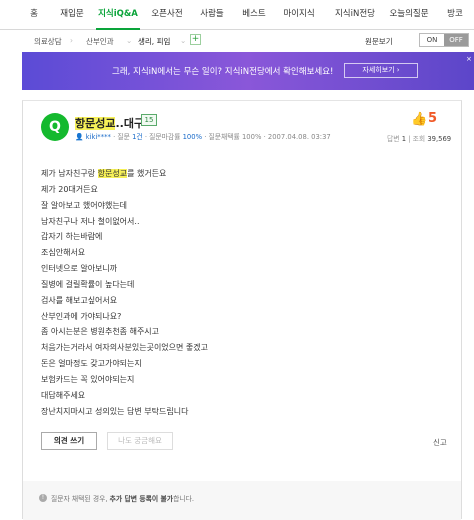 The image size is (474, 520). What do you see at coordinates (355, 15) in the screenshot?
I see `tab-hall-of-fame: 지식iN전당` at bounding box center [355, 15].